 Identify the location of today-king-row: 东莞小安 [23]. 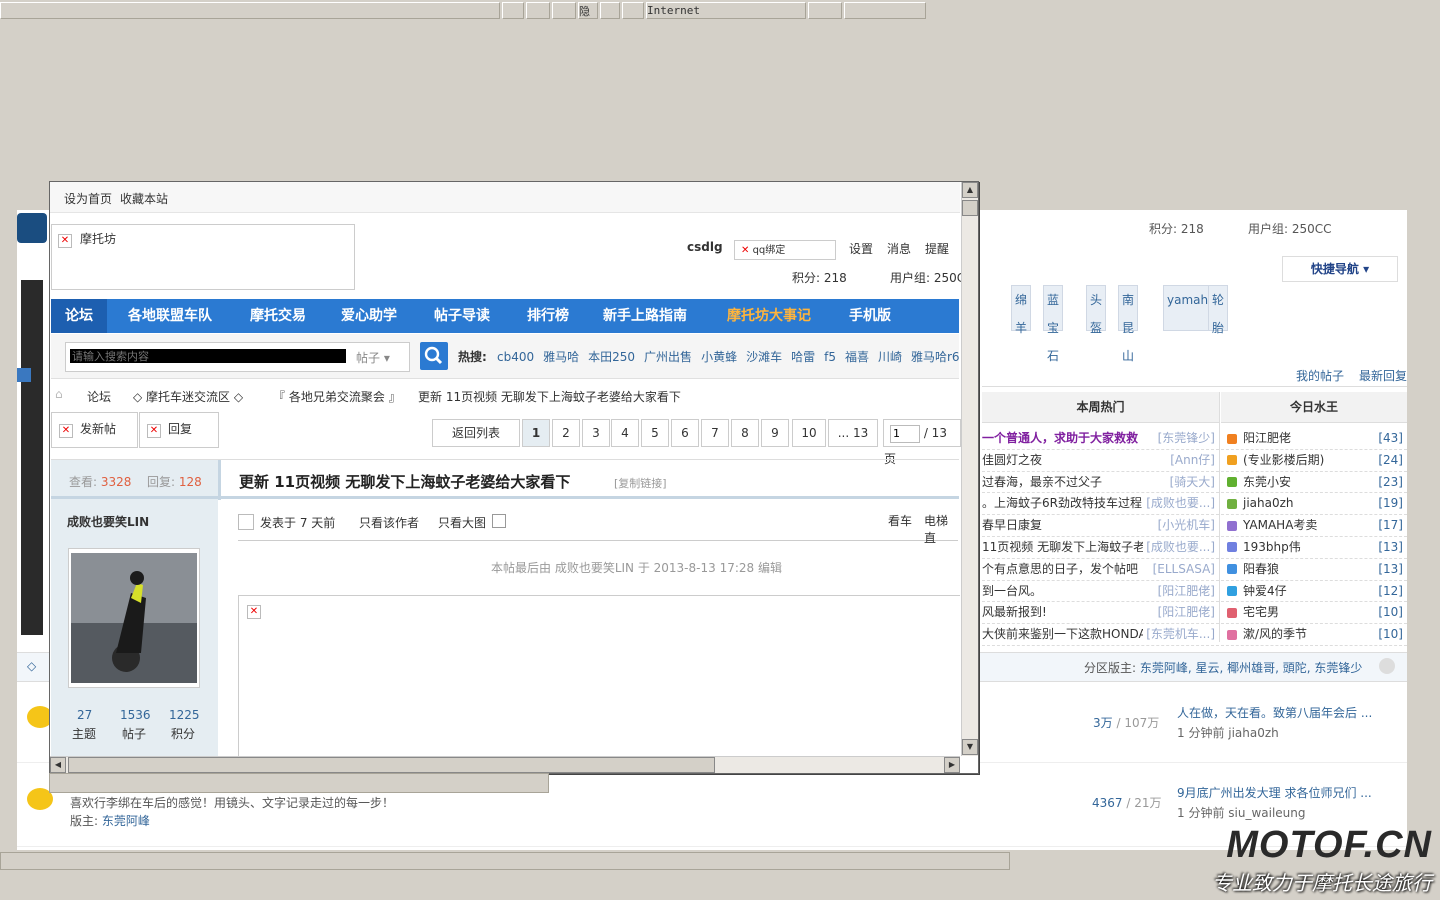
(1314, 483).